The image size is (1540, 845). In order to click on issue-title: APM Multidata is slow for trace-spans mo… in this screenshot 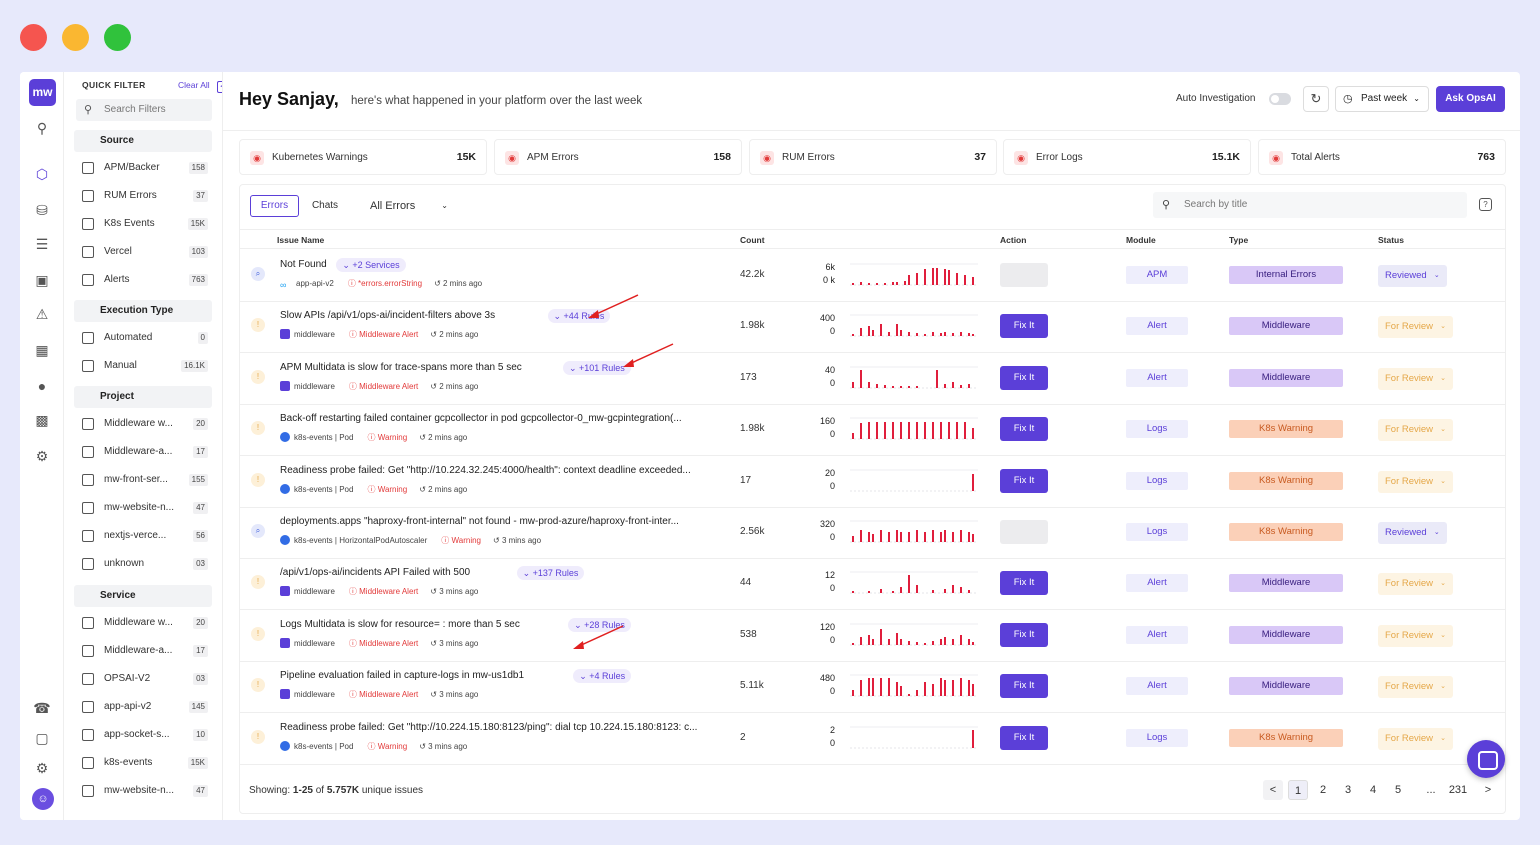, I will do `click(401, 367)`.